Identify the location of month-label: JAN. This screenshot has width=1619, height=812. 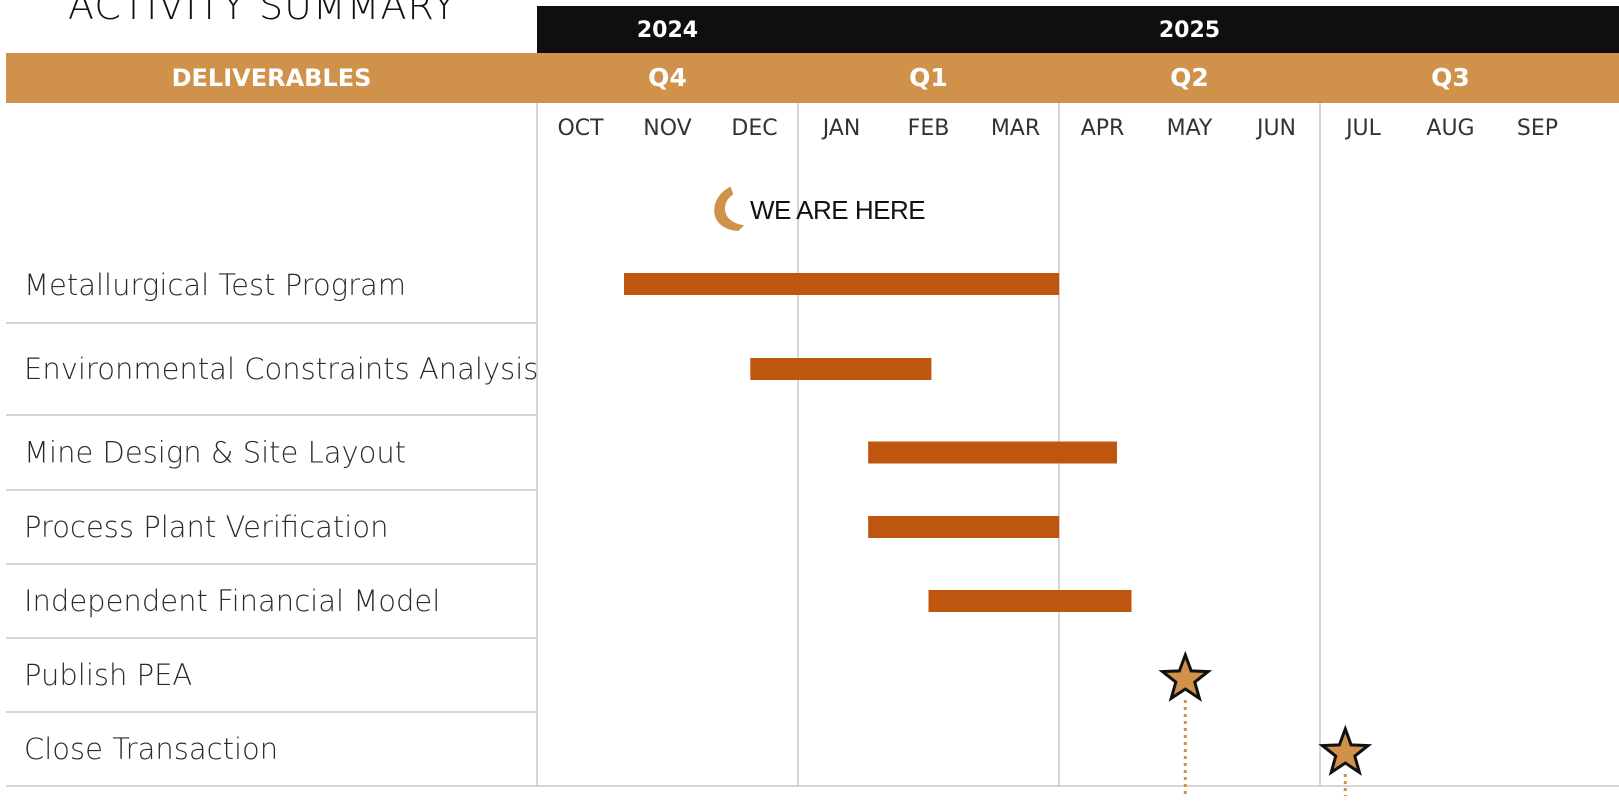
(841, 128).